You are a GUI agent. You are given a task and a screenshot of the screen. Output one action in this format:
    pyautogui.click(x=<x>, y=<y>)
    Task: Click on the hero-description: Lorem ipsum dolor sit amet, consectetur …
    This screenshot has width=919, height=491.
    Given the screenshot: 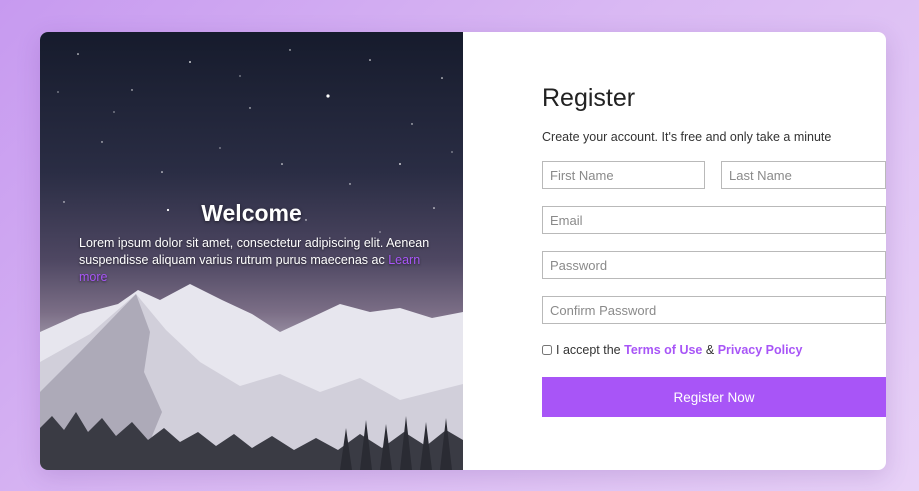 What is the action you would take?
    pyautogui.click(x=259, y=260)
    